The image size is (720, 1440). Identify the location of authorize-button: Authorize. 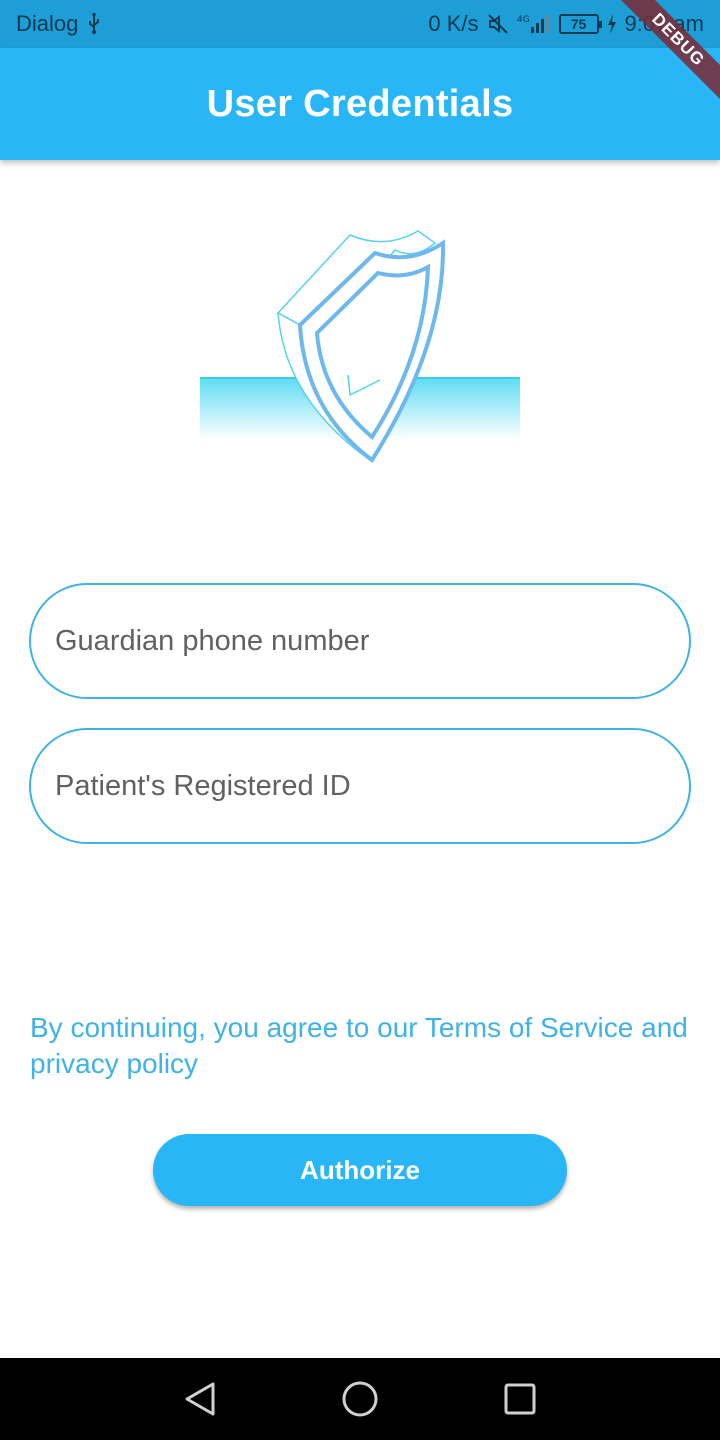
(360, 1170).